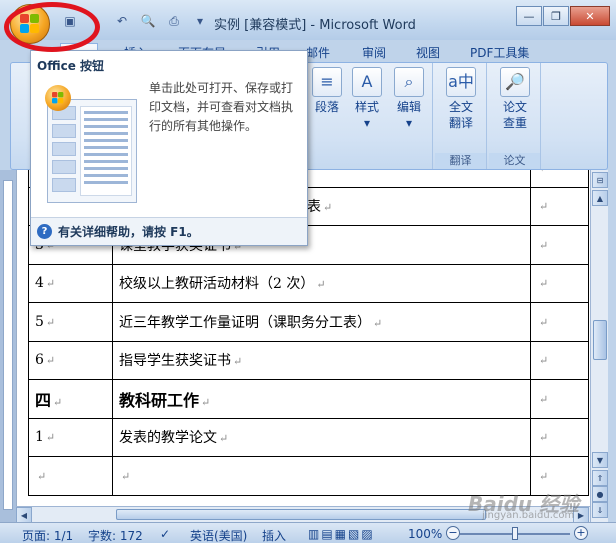 The image size is (616, 543). I want to click on table-row: 4 ↵ 校级以上教研活动材料（2 次） ↵ ↵, so click(308, 283).